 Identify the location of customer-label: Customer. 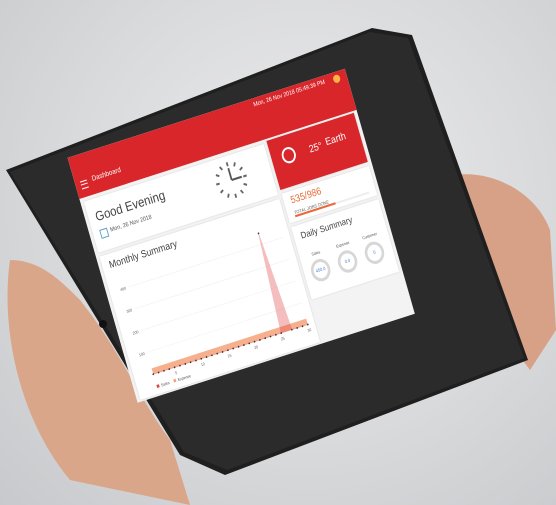
(369, 235).